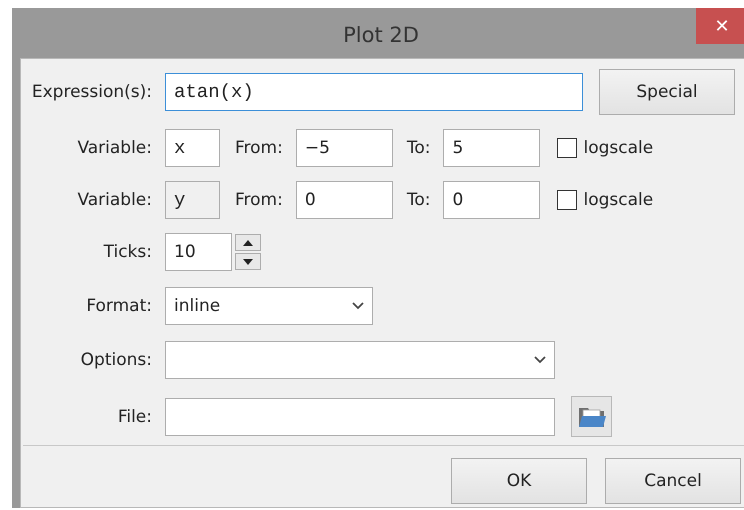  Describe the element at coordinates (269, 306) in the screenshot. I see `format-dropdown: inline` at that location.